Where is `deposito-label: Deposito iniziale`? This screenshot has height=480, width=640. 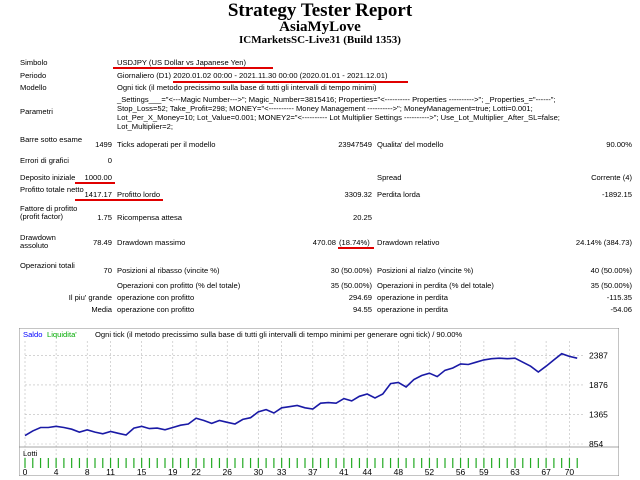
deposito-label: Deposito iniziale is located at coordinates (48, 177).